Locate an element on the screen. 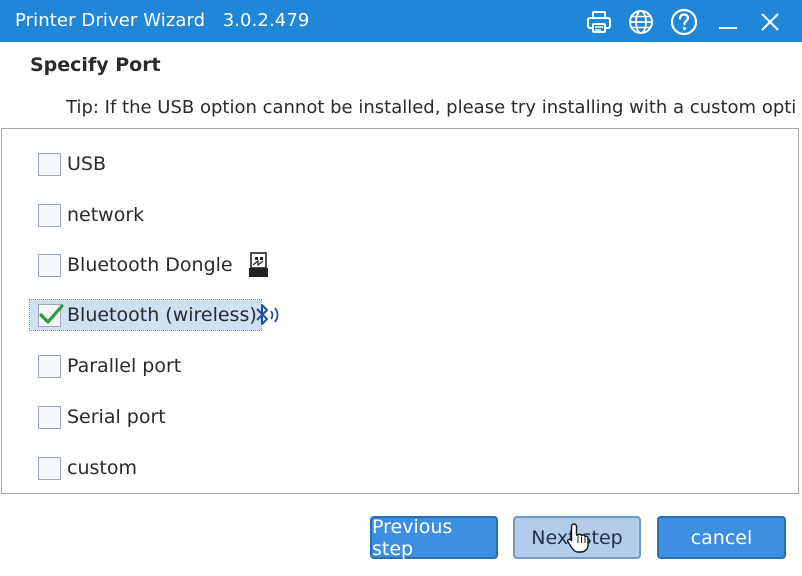 The height and width of the screenshot is (576, 802). usb-dongle-icon is located at coordinates (259, 265).